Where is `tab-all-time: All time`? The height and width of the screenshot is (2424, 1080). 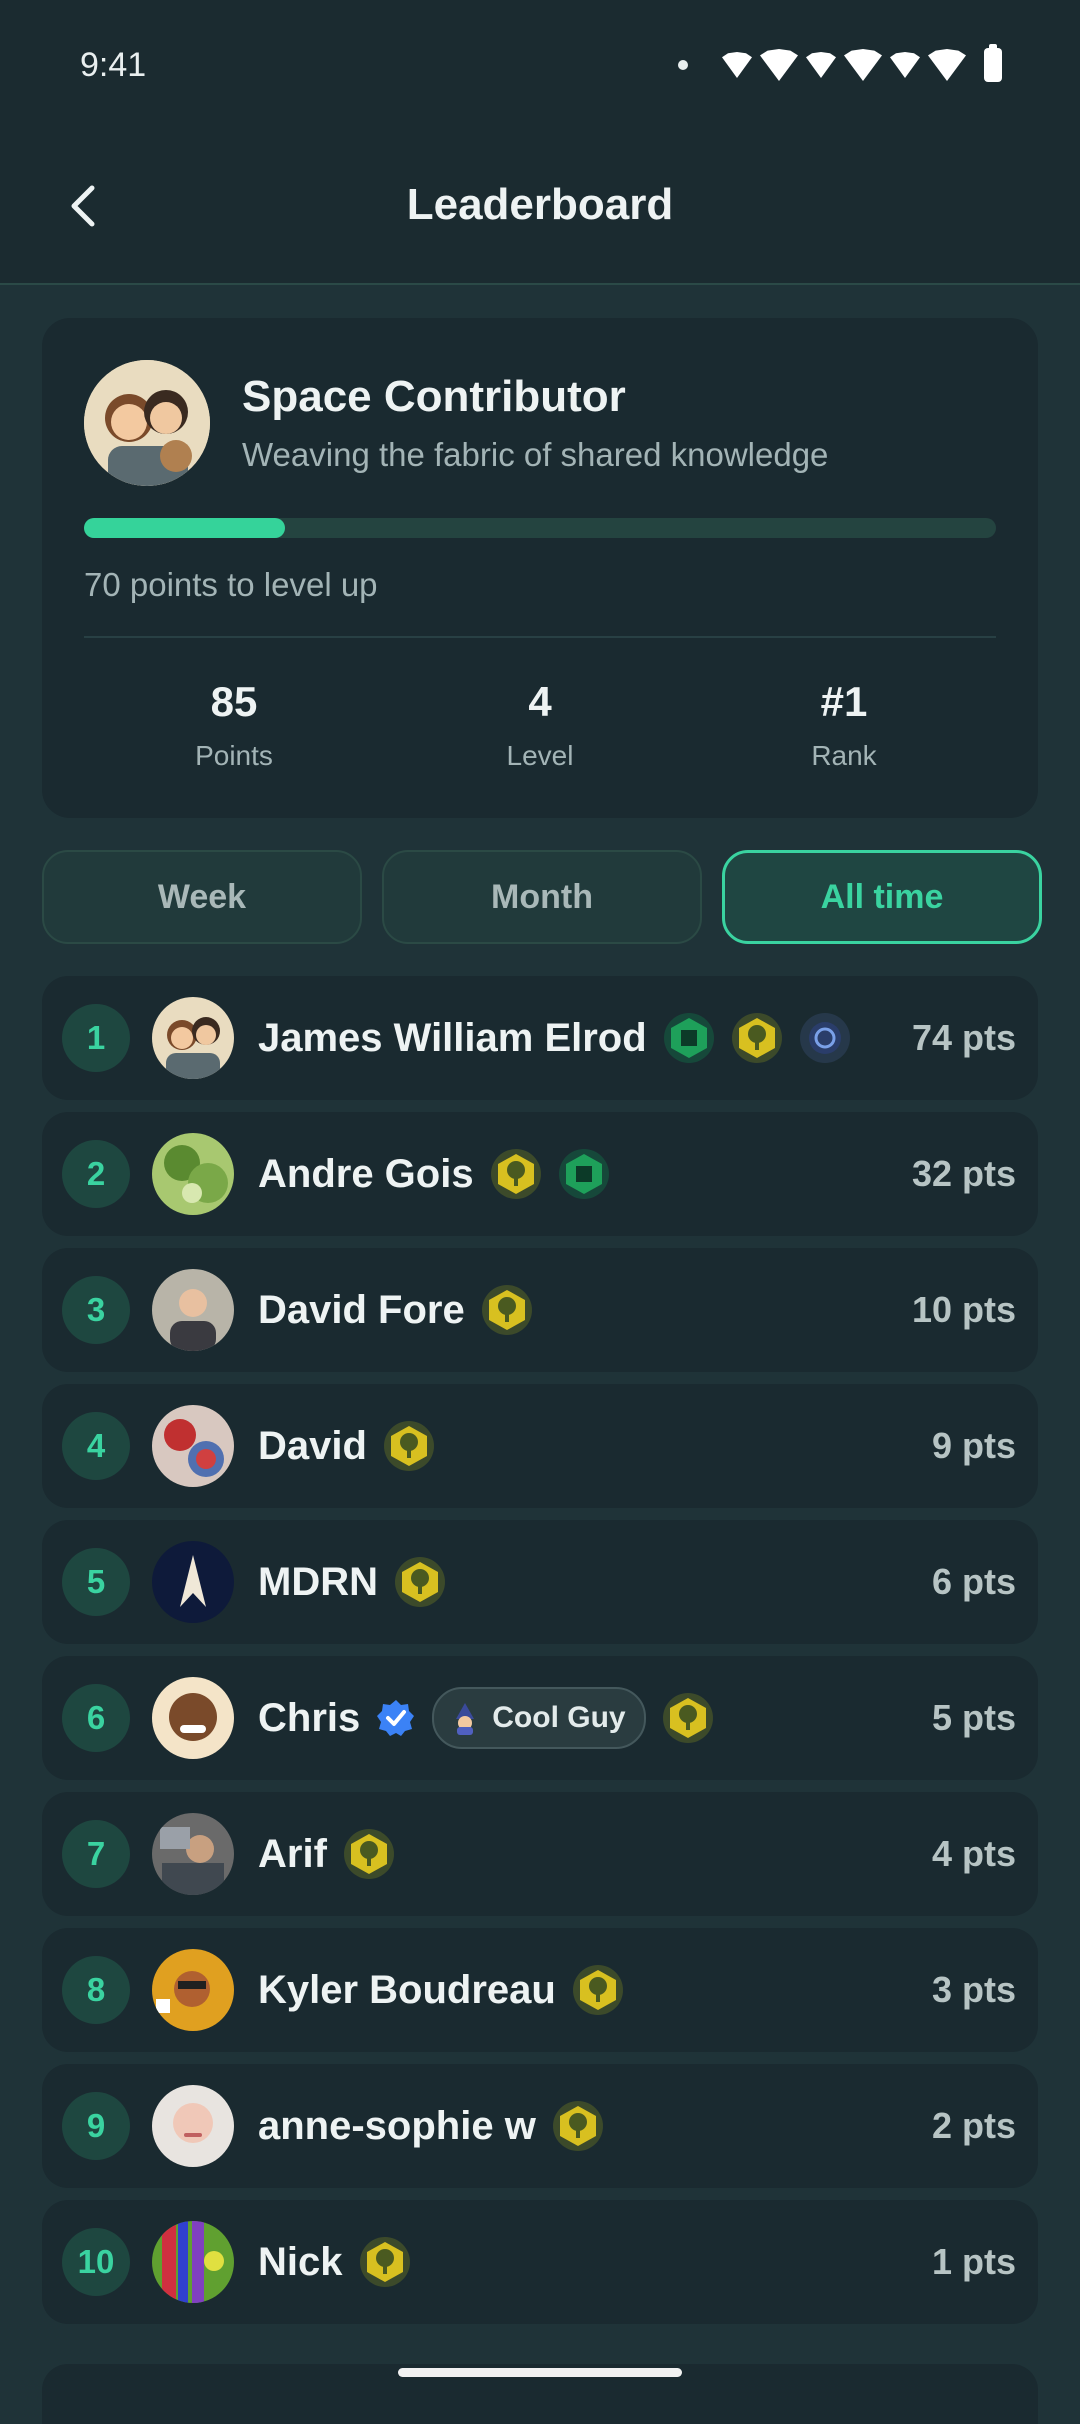
tab-all-time: All time is located at coordinates (882, 897).